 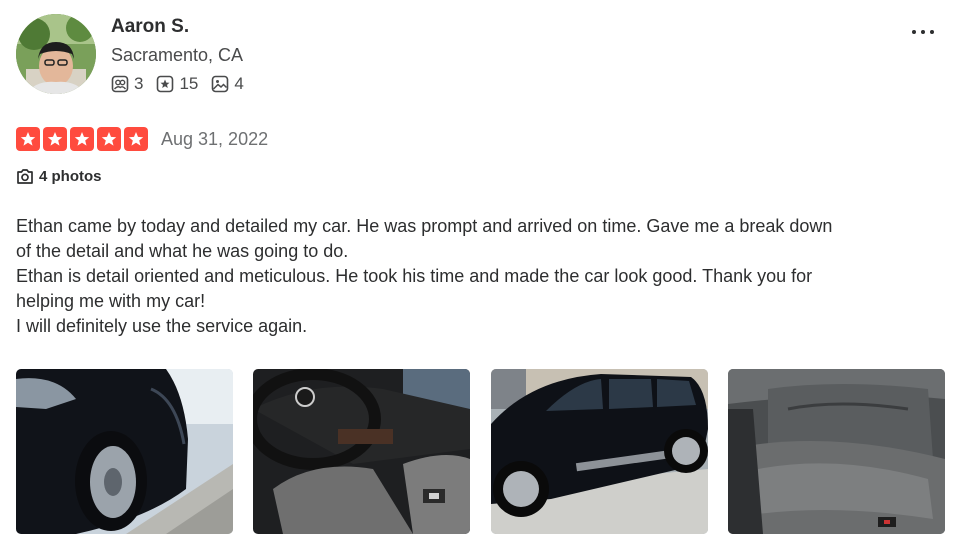 I want to click on star-rating, so click(x=83, y=139).